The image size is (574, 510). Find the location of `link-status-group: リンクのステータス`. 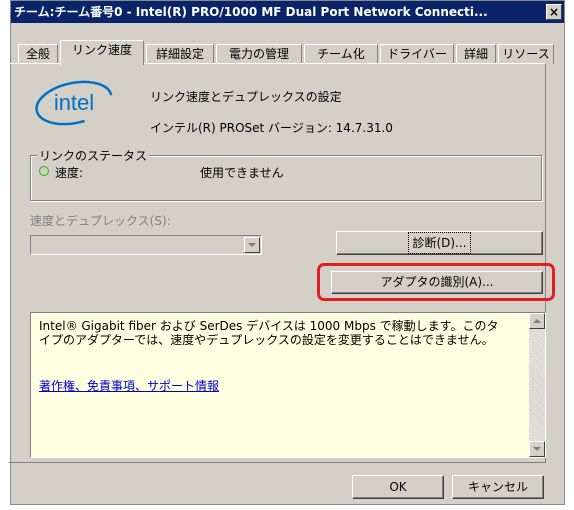

link-status-group: リンクのステータス is located at coordinates (286, 174).